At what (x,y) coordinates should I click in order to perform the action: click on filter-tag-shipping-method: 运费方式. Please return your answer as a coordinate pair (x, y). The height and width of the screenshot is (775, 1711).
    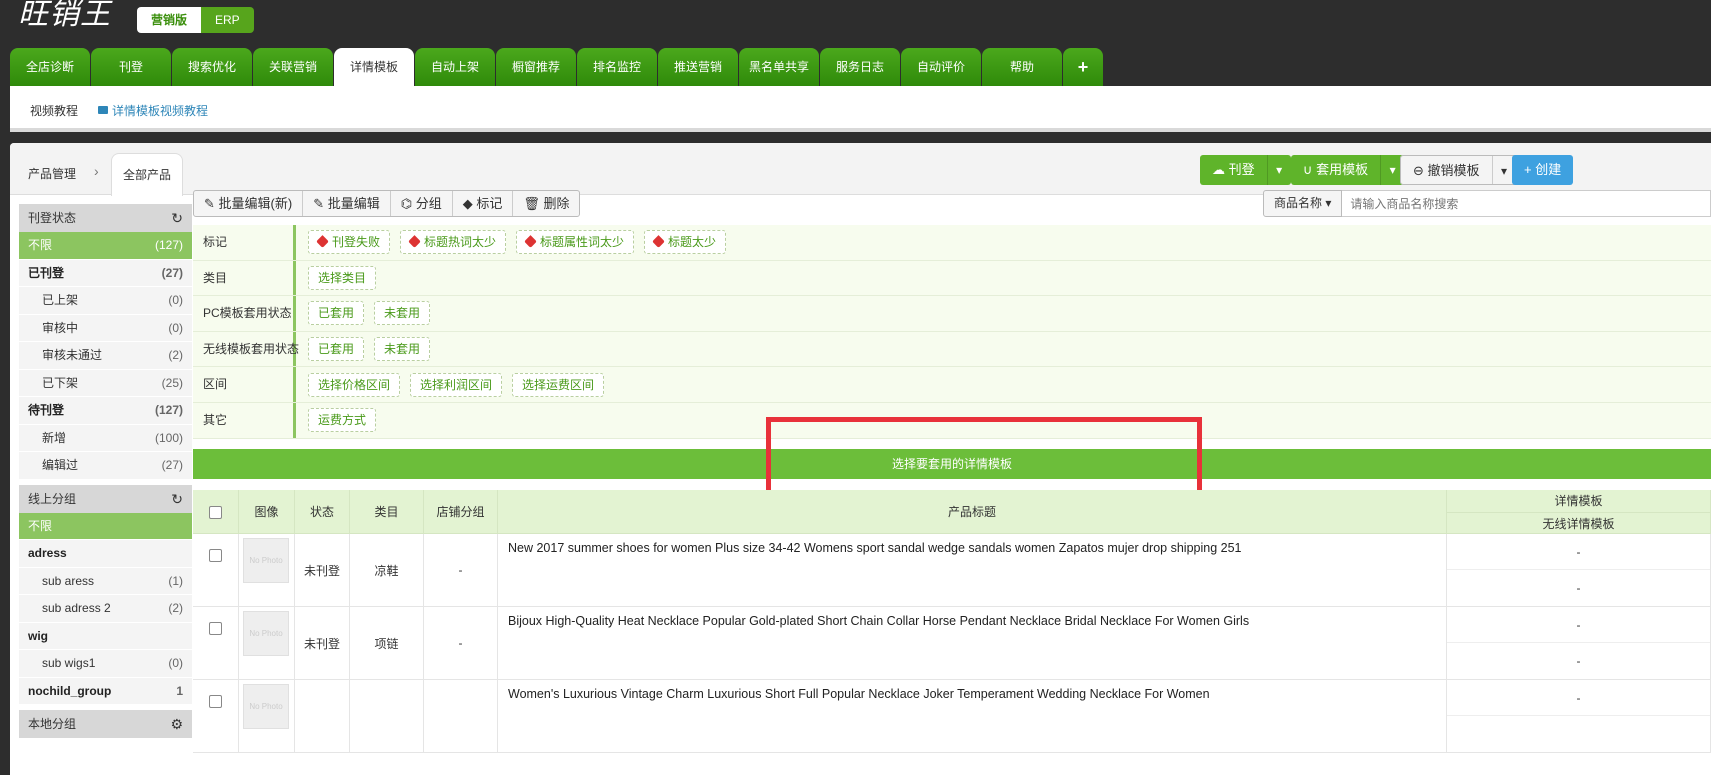
    Looking at the image, I should click on (342, 420).